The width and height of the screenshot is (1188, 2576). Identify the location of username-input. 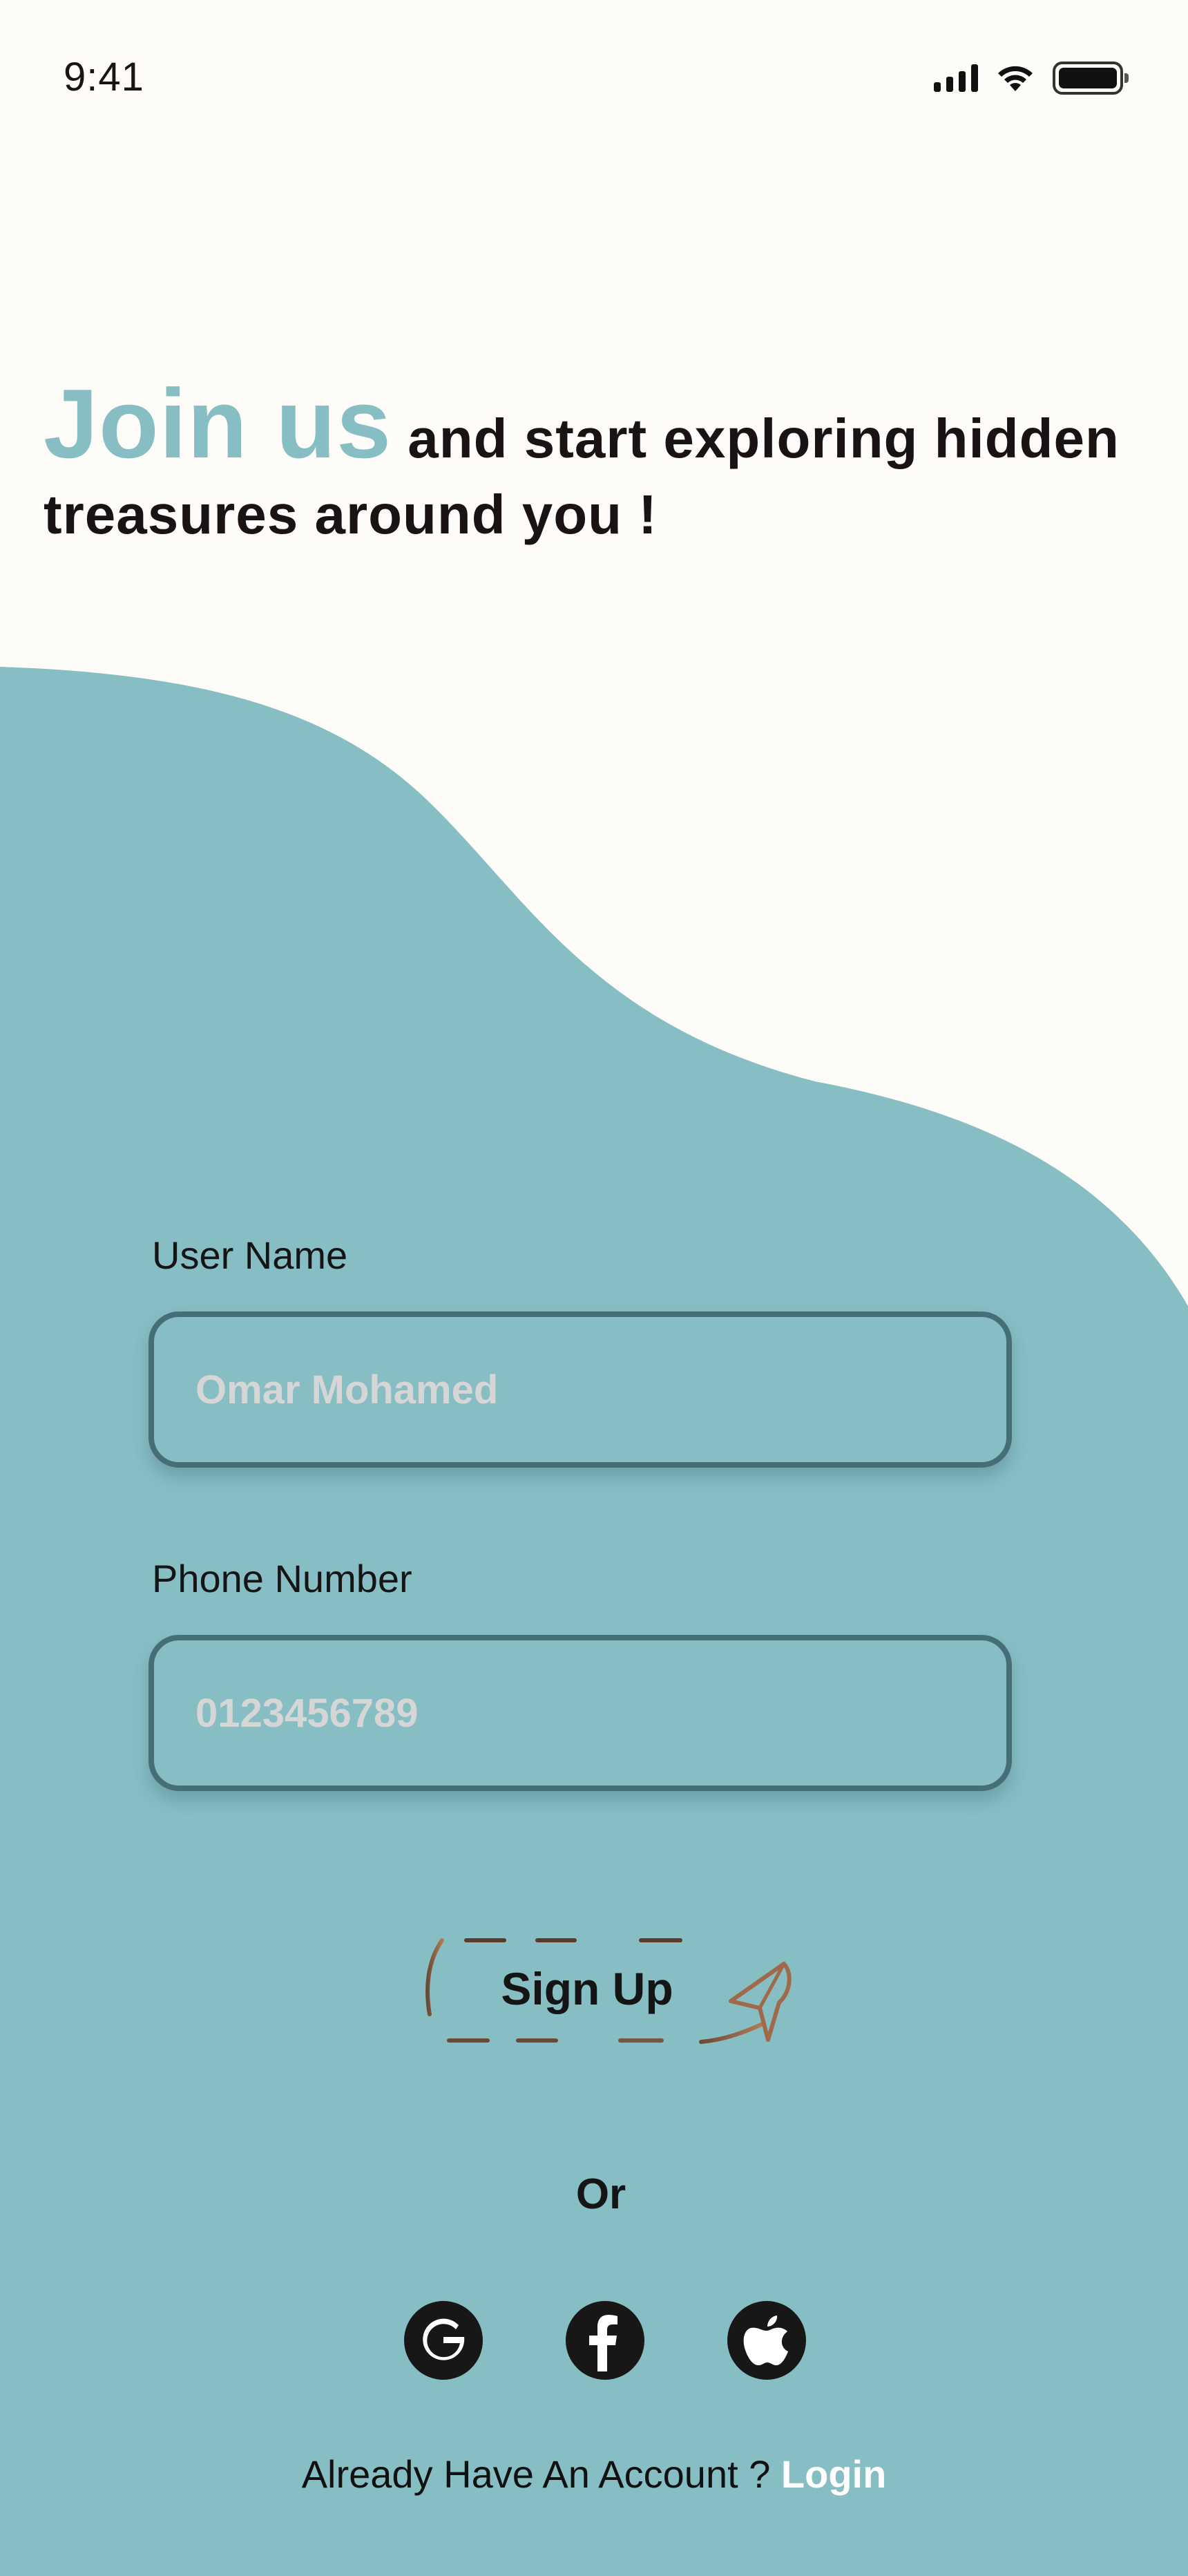
(580, 1389).